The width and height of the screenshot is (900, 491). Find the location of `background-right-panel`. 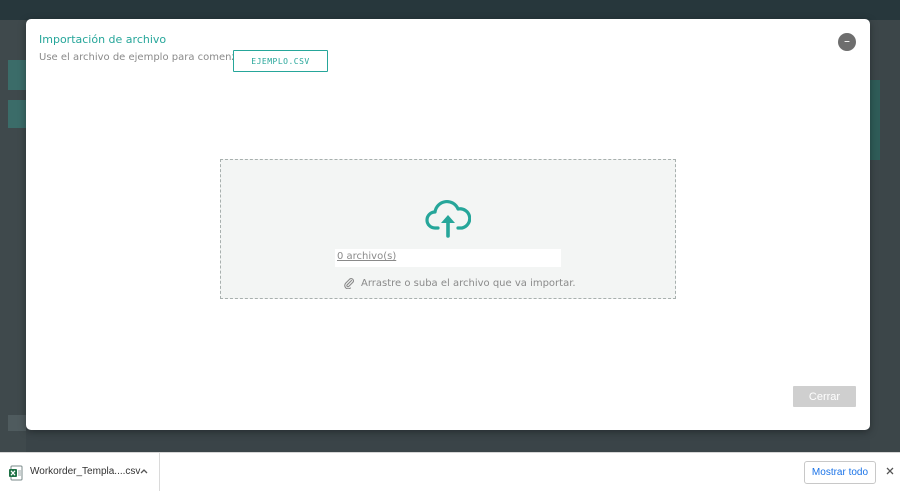

background-right-panel is located at coordinates (885, 236).